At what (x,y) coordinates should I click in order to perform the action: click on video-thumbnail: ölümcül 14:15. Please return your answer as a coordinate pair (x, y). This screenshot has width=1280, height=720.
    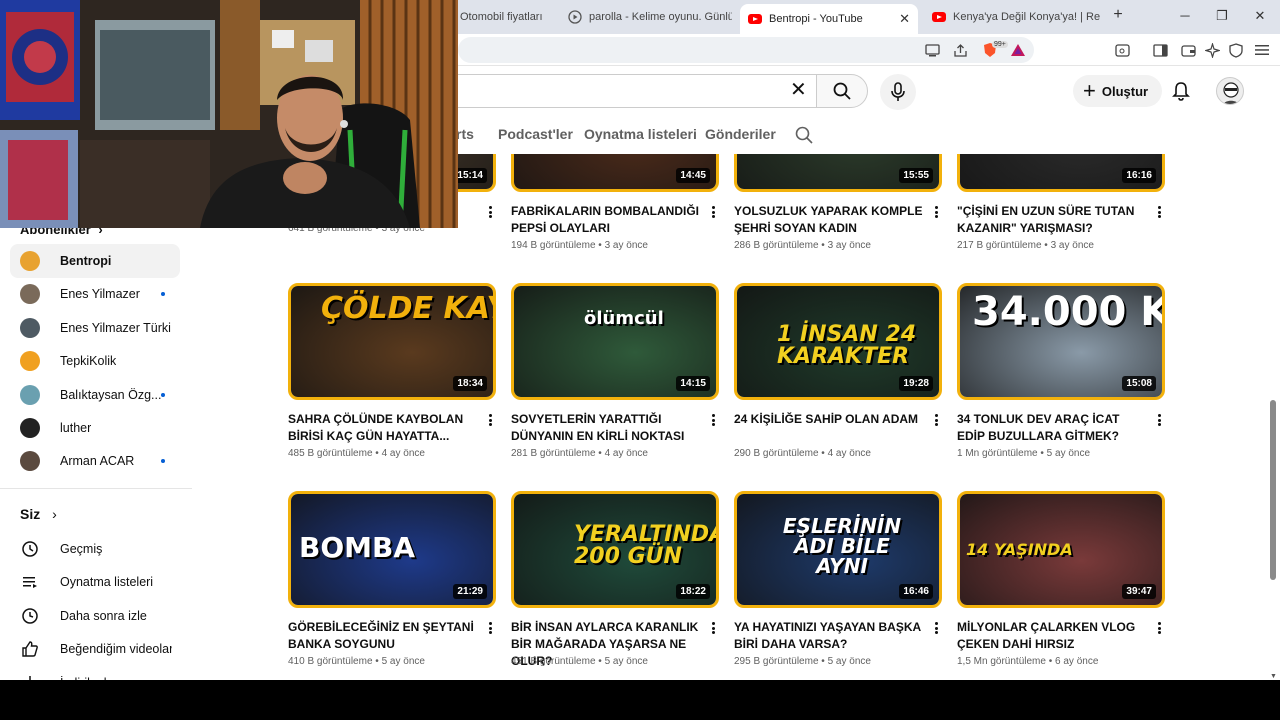
    Looking at the image, I should click on (615, 341).